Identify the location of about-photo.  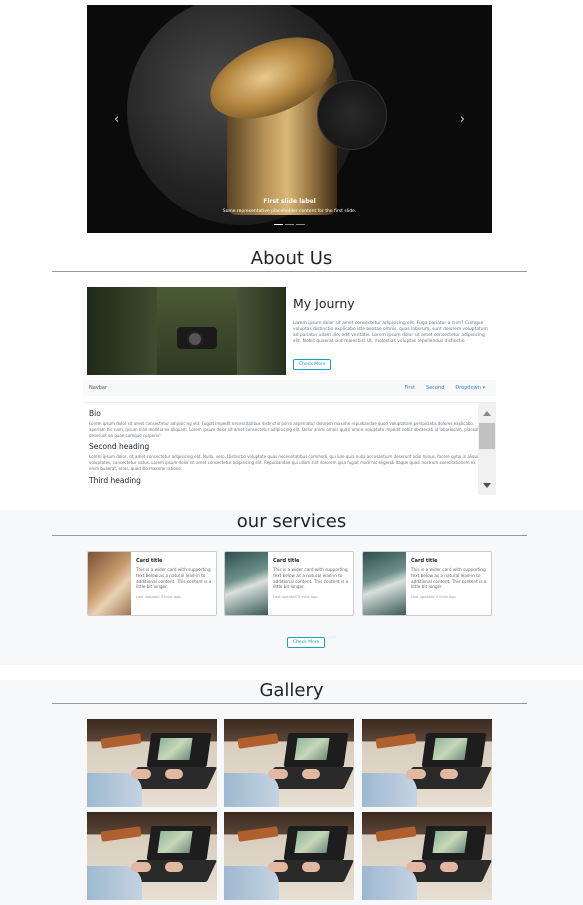
(186, 331).